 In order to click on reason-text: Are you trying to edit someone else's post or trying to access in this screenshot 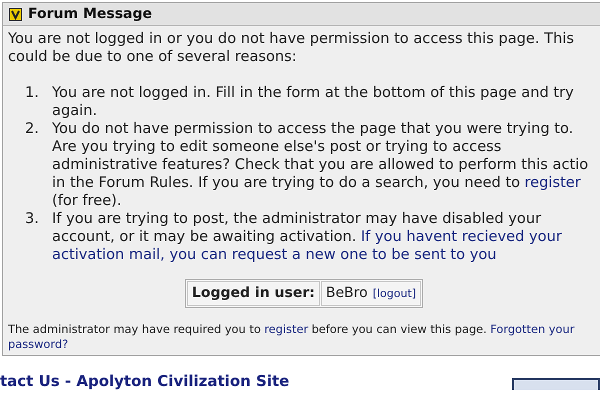, I will do `click(277, 147)`.